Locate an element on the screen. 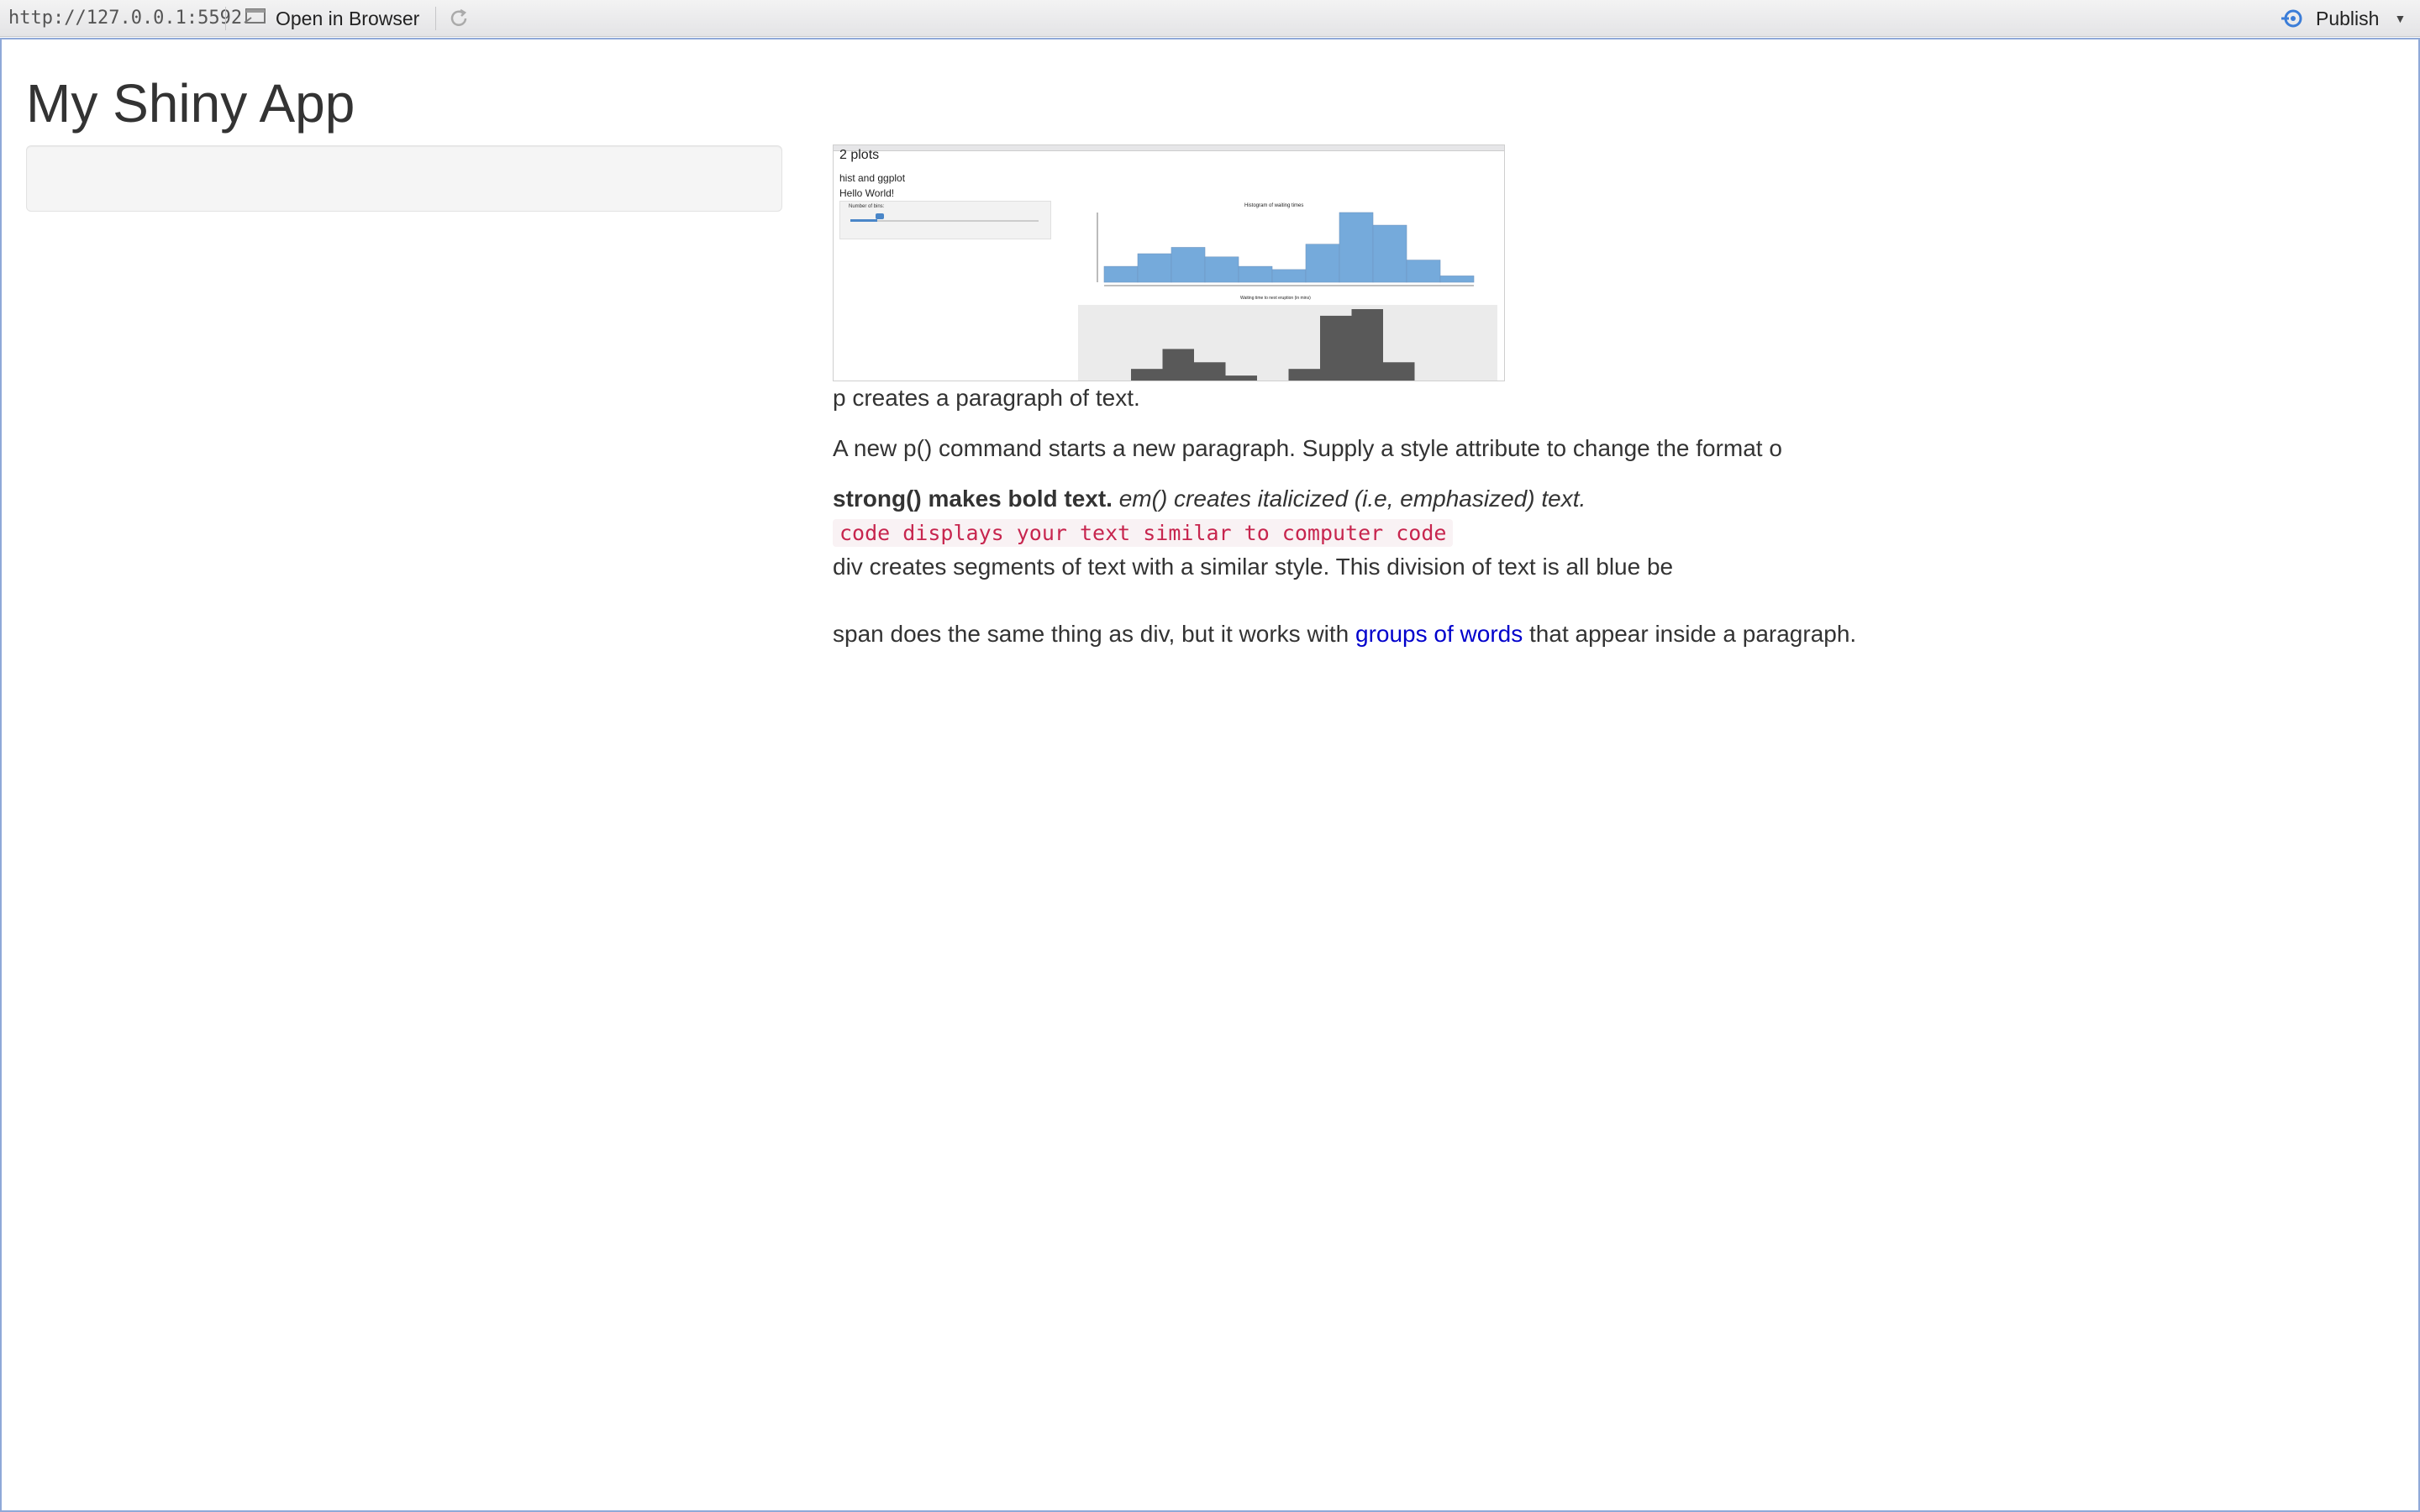  publish-button: Publish ▼ is located at coordinates (2342, 18).